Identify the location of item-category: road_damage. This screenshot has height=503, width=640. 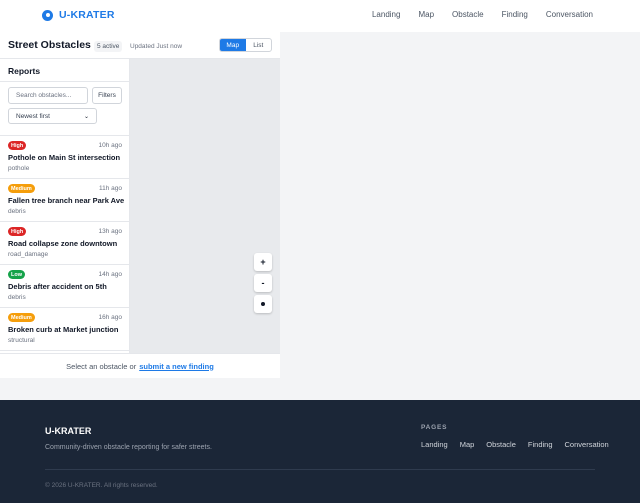
(28, 254).